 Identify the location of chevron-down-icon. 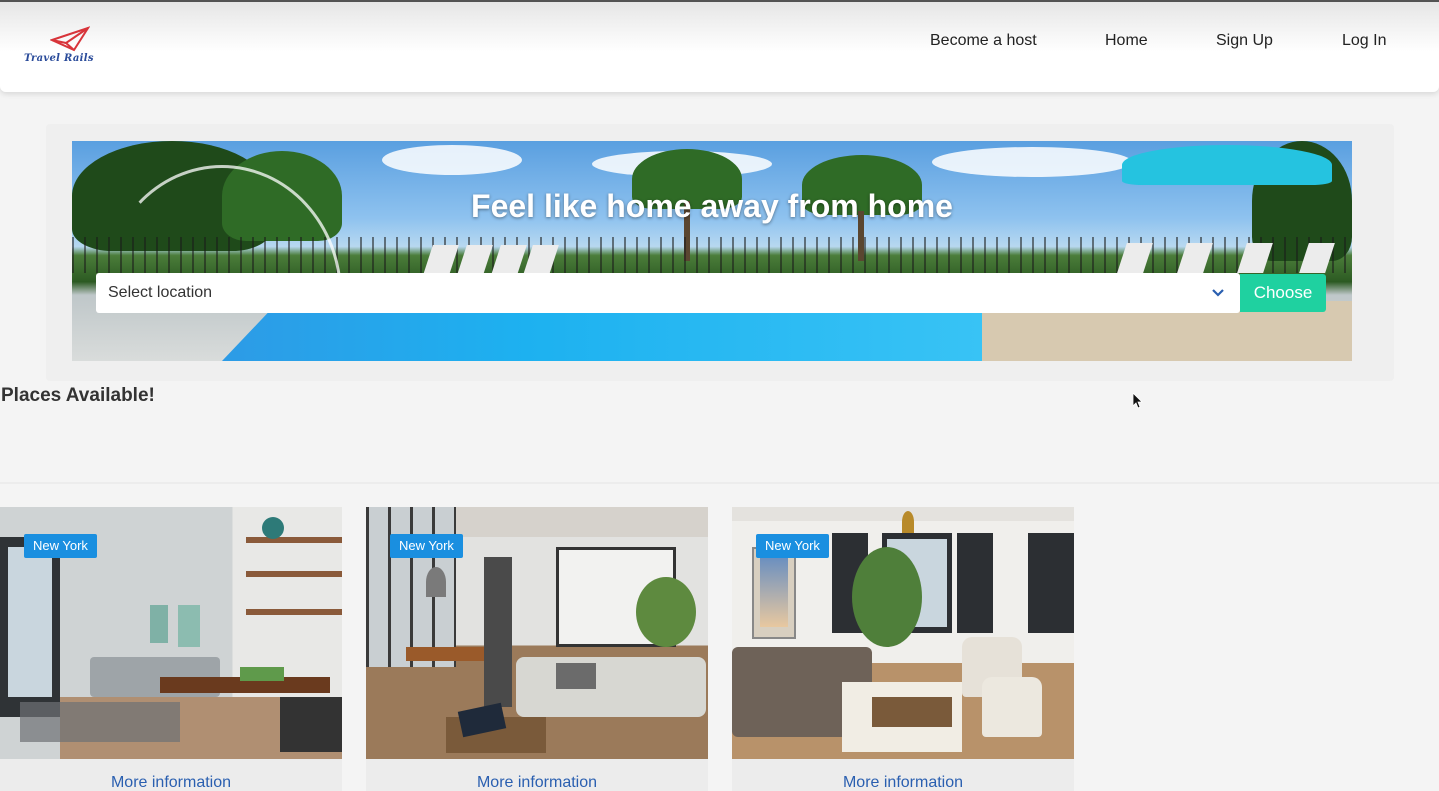
(1218, 293).